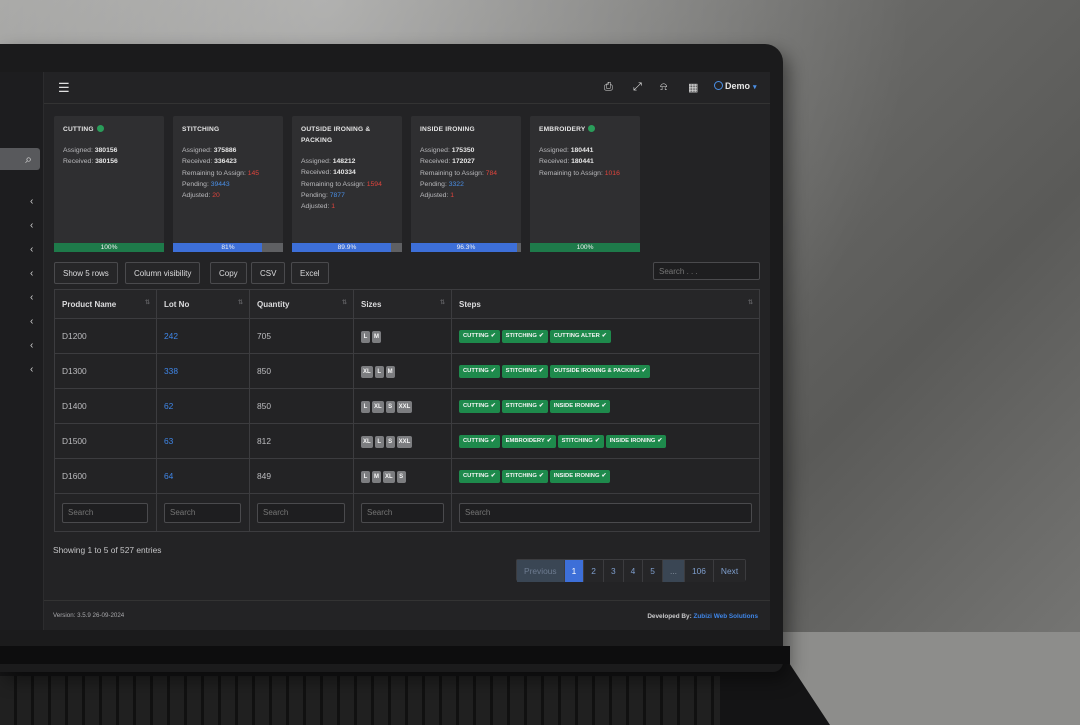  What do you see at coordinates (107, 550) in the screenshot?
I see `table-info: Showing 1 to 5 of 527 entries` at bounding box center [107, 550].